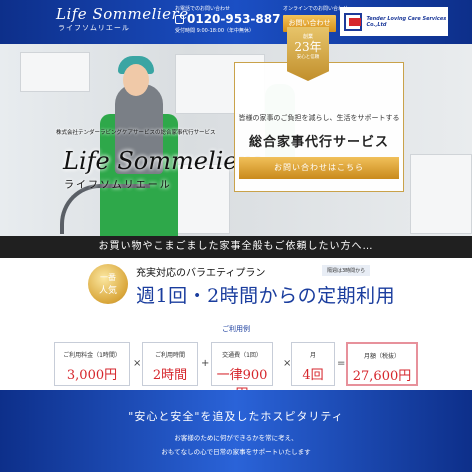 The height and width of the screenshot is (472, 472). What do you see at coordinates (92, 375) in the screenshot?
I see `price-item-value: 3,000円` at bounding box center [92, 375].